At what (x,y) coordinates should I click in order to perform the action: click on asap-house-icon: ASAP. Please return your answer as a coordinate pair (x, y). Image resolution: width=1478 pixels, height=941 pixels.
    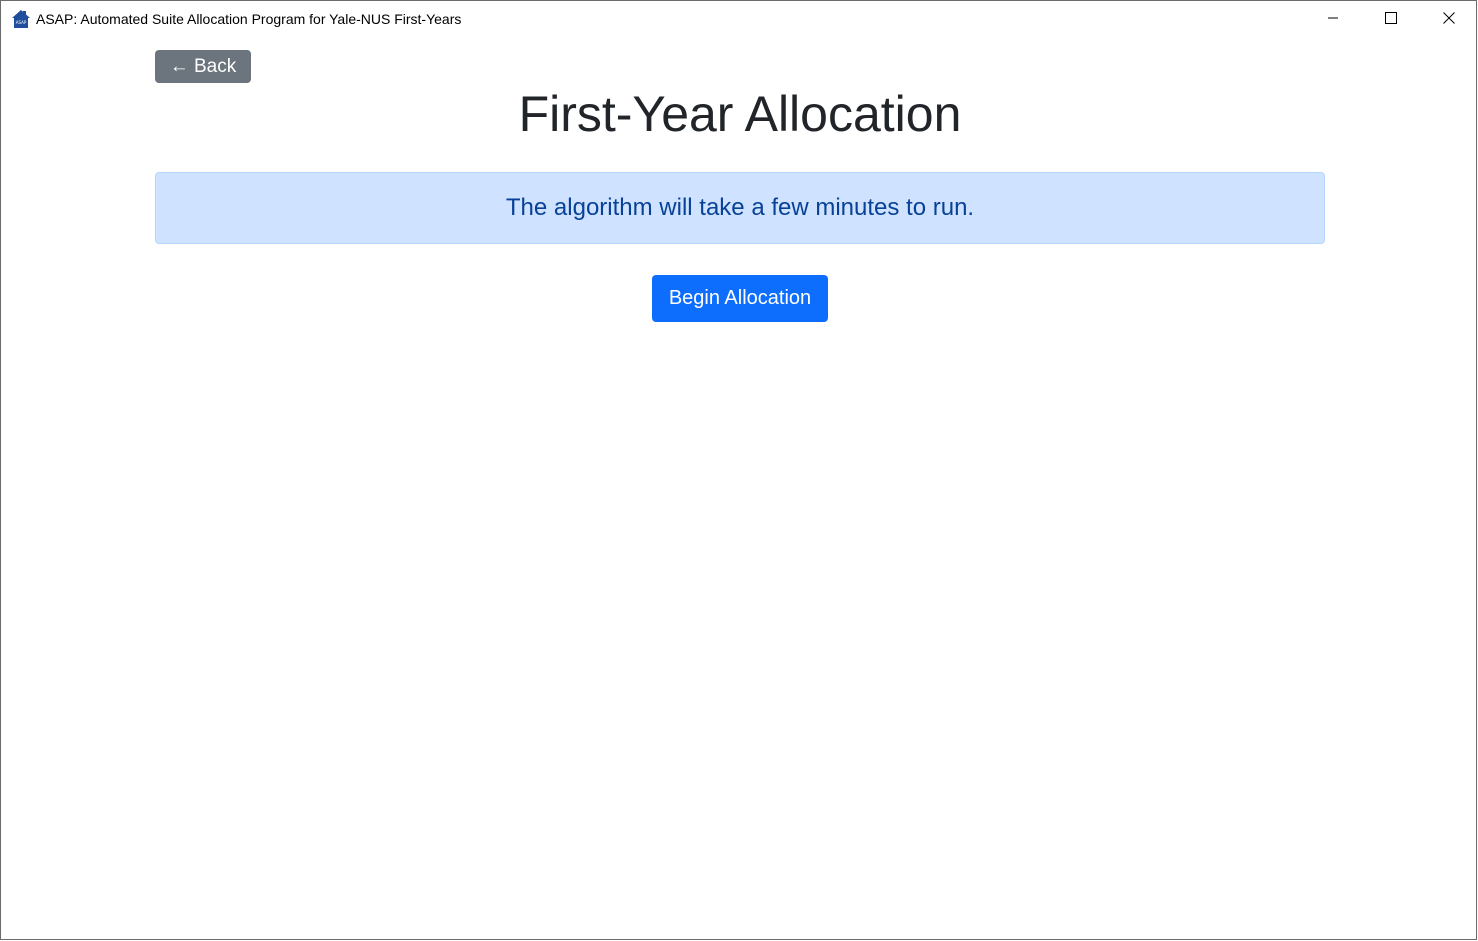
    Looking at the image, I should click on (21, 19).